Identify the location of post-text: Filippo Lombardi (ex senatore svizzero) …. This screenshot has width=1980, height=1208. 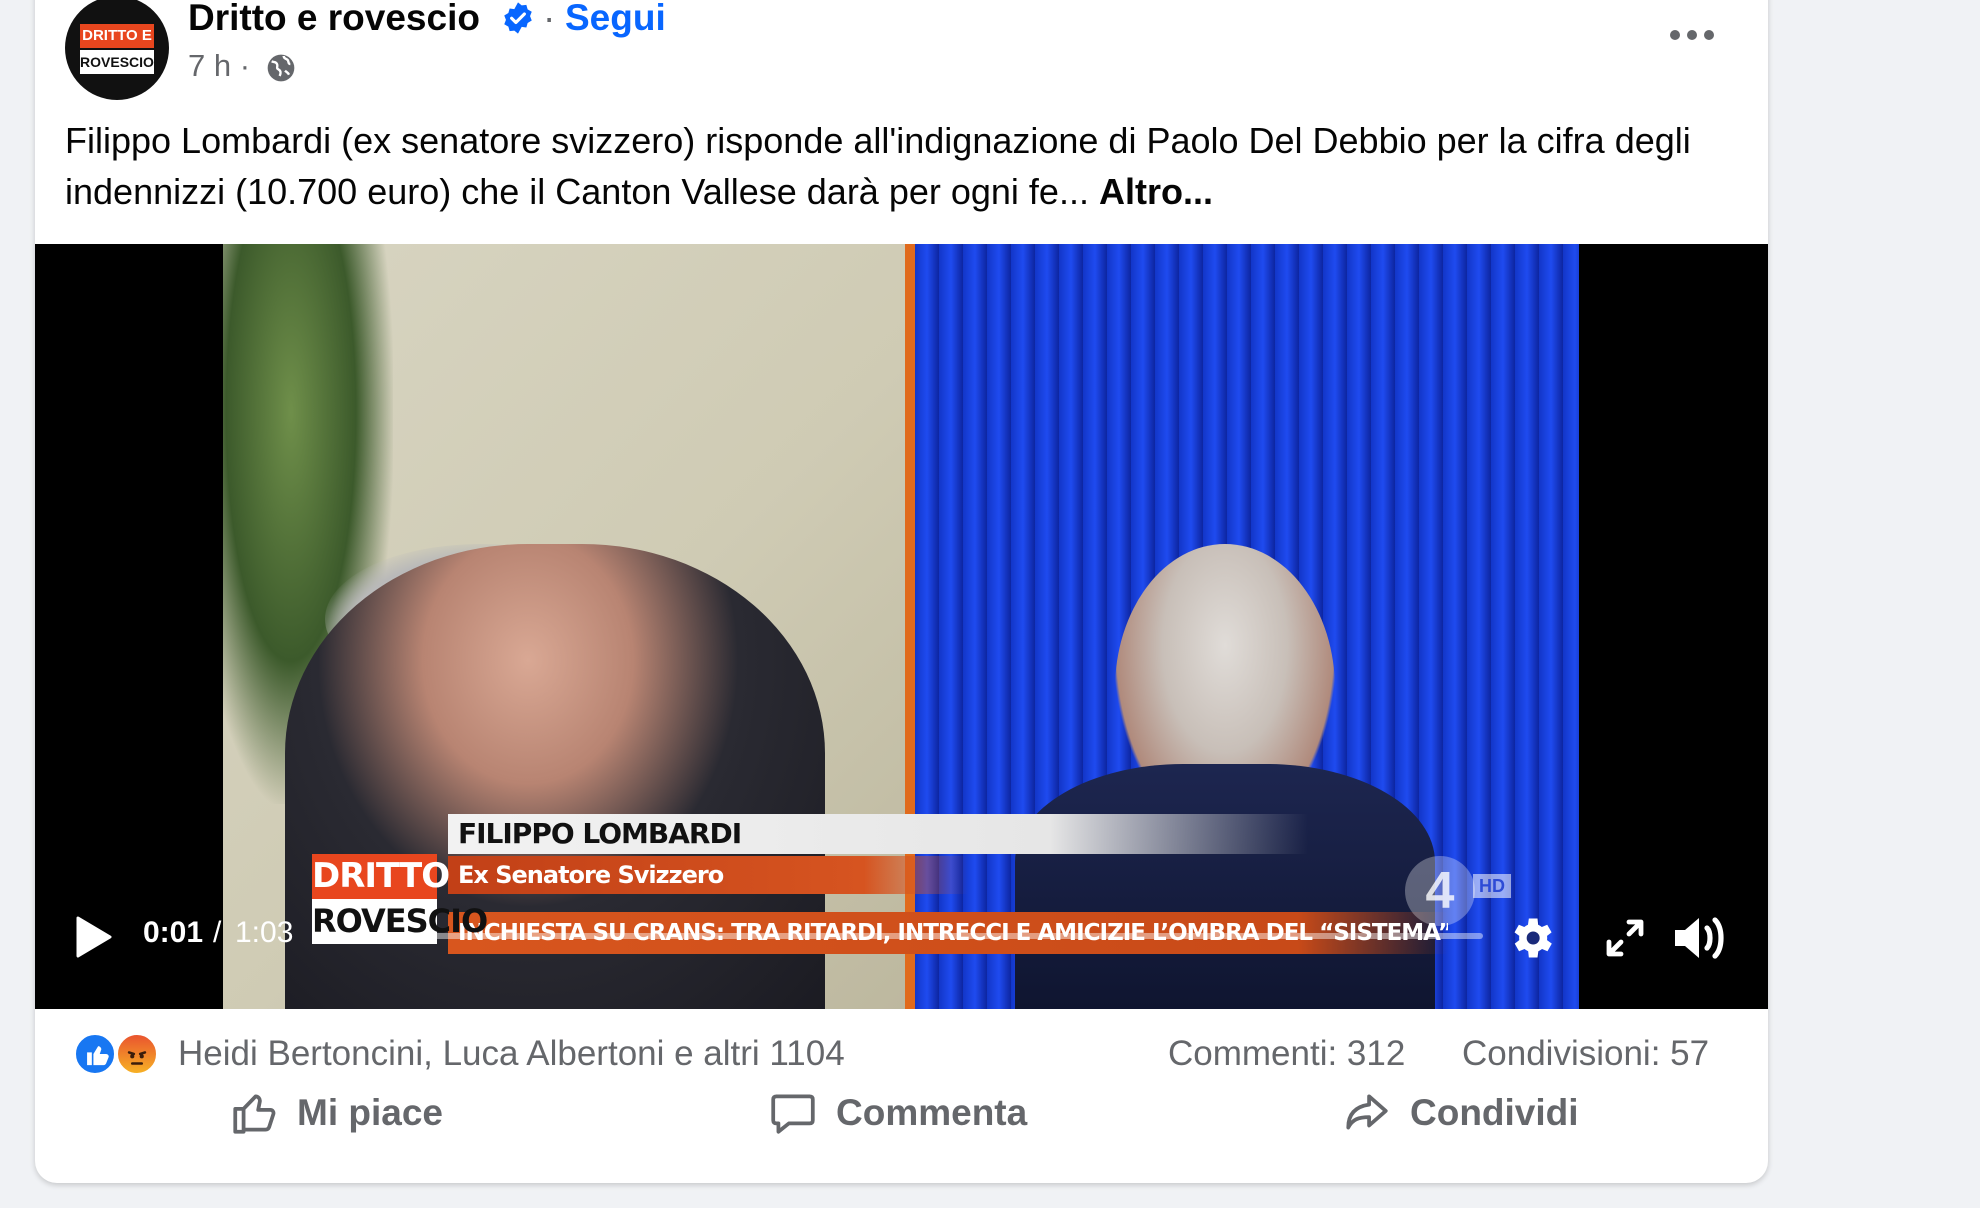
(905, 166).